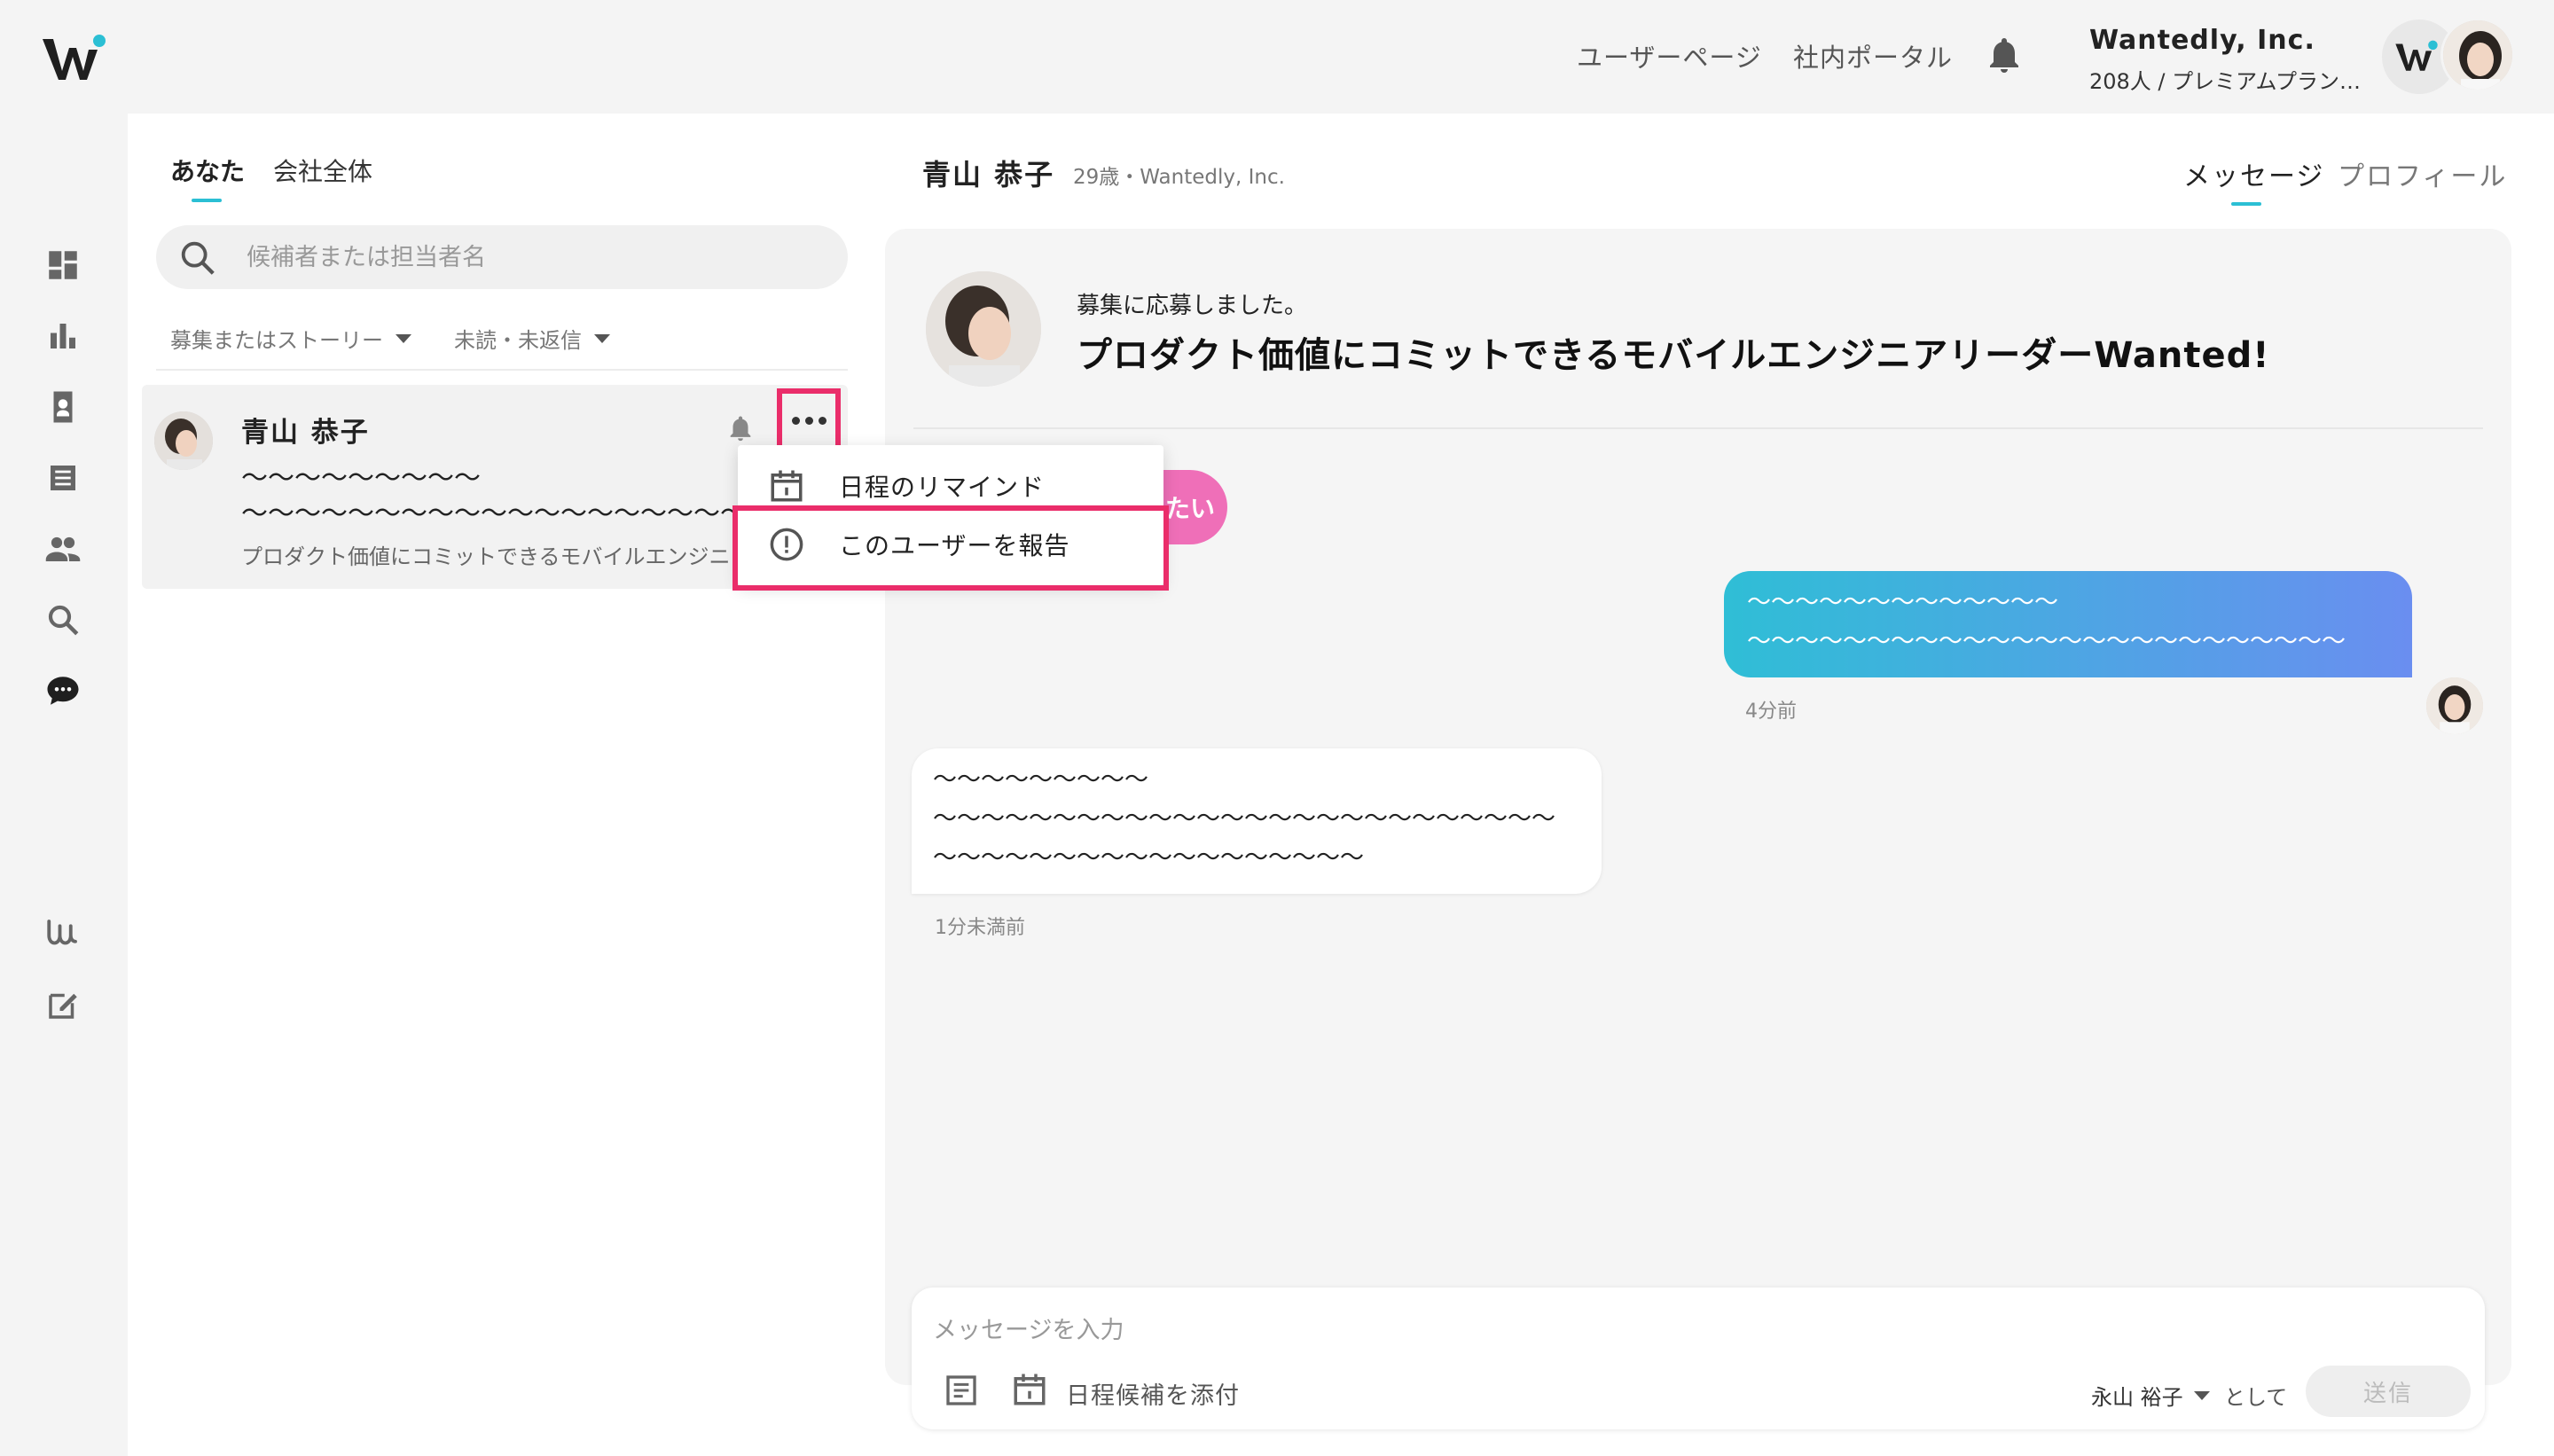  I want to click on job-title-preview: プロダクト価値にコミットできるモバイルエンジニア, so click(489, 556).